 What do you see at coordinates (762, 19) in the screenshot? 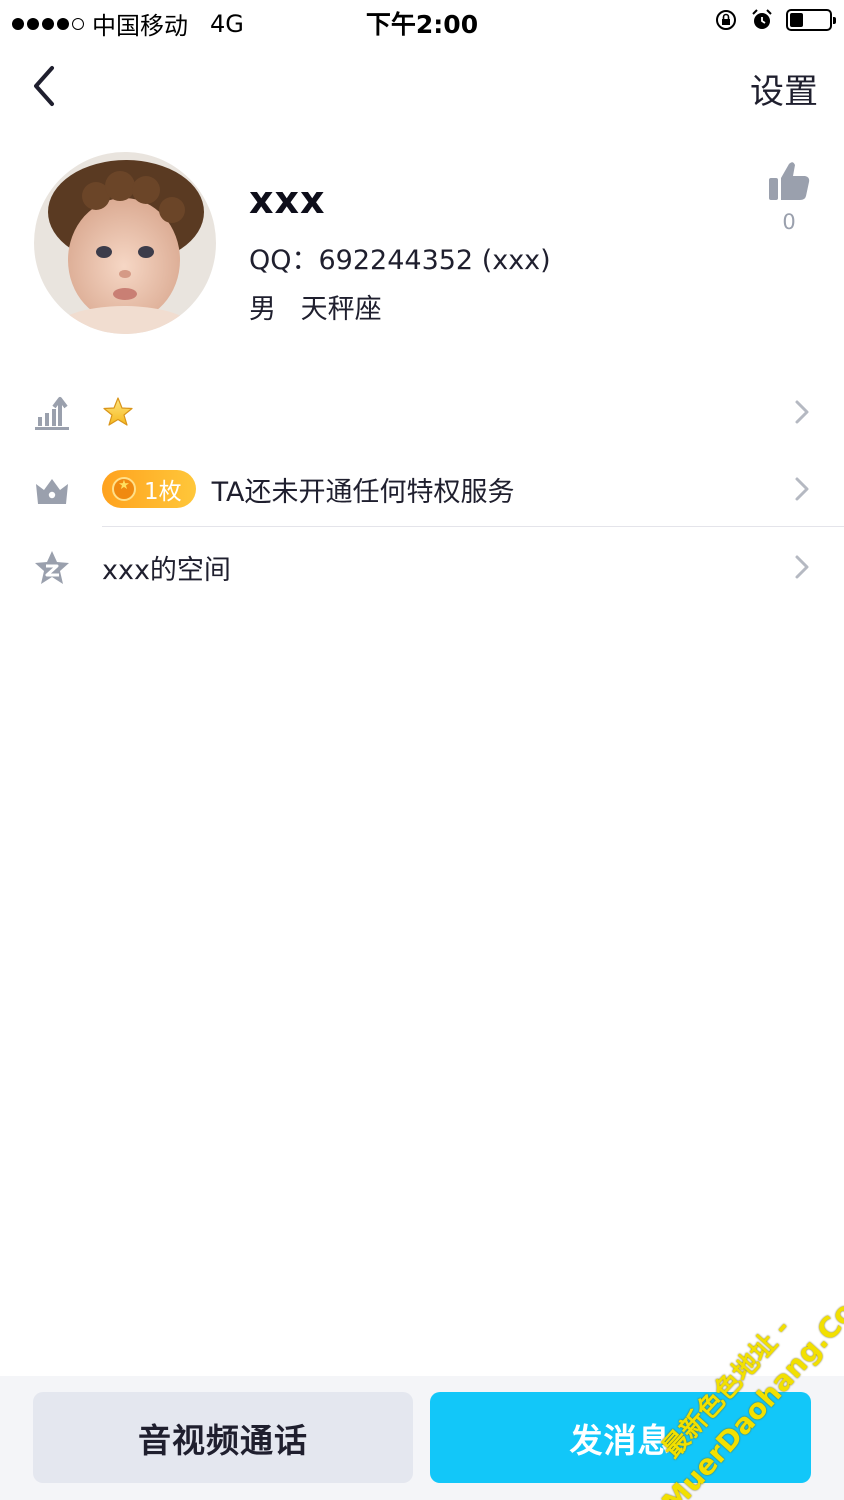
I see `alarm-icon` at bounding box center [762, 19].